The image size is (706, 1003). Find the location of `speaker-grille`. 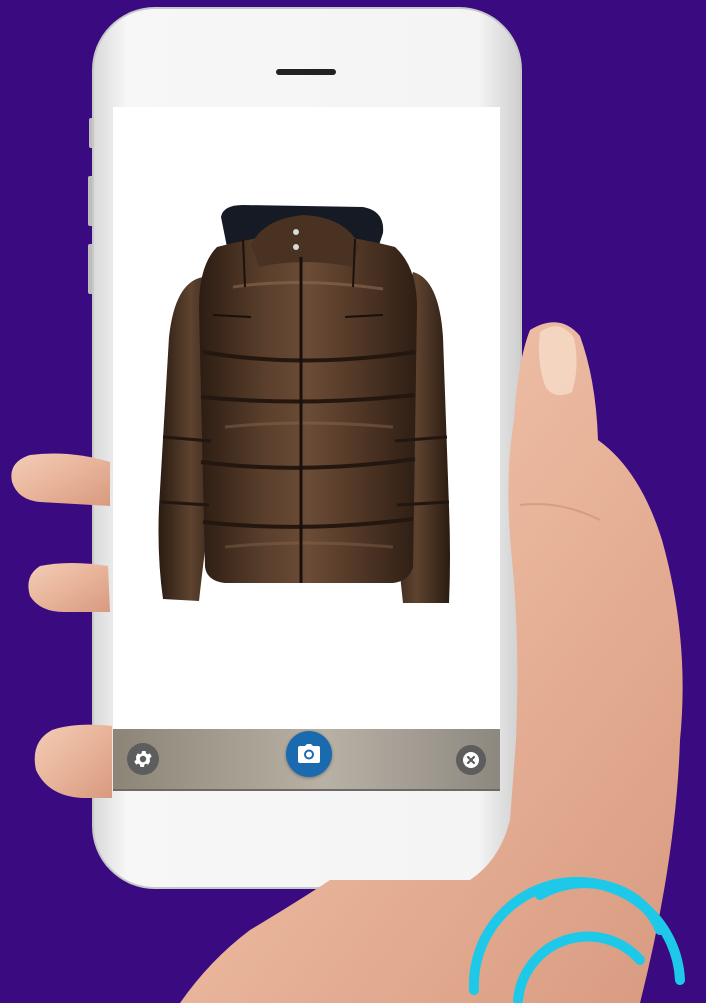

speaker-grille is located at coordinates (306, 72).